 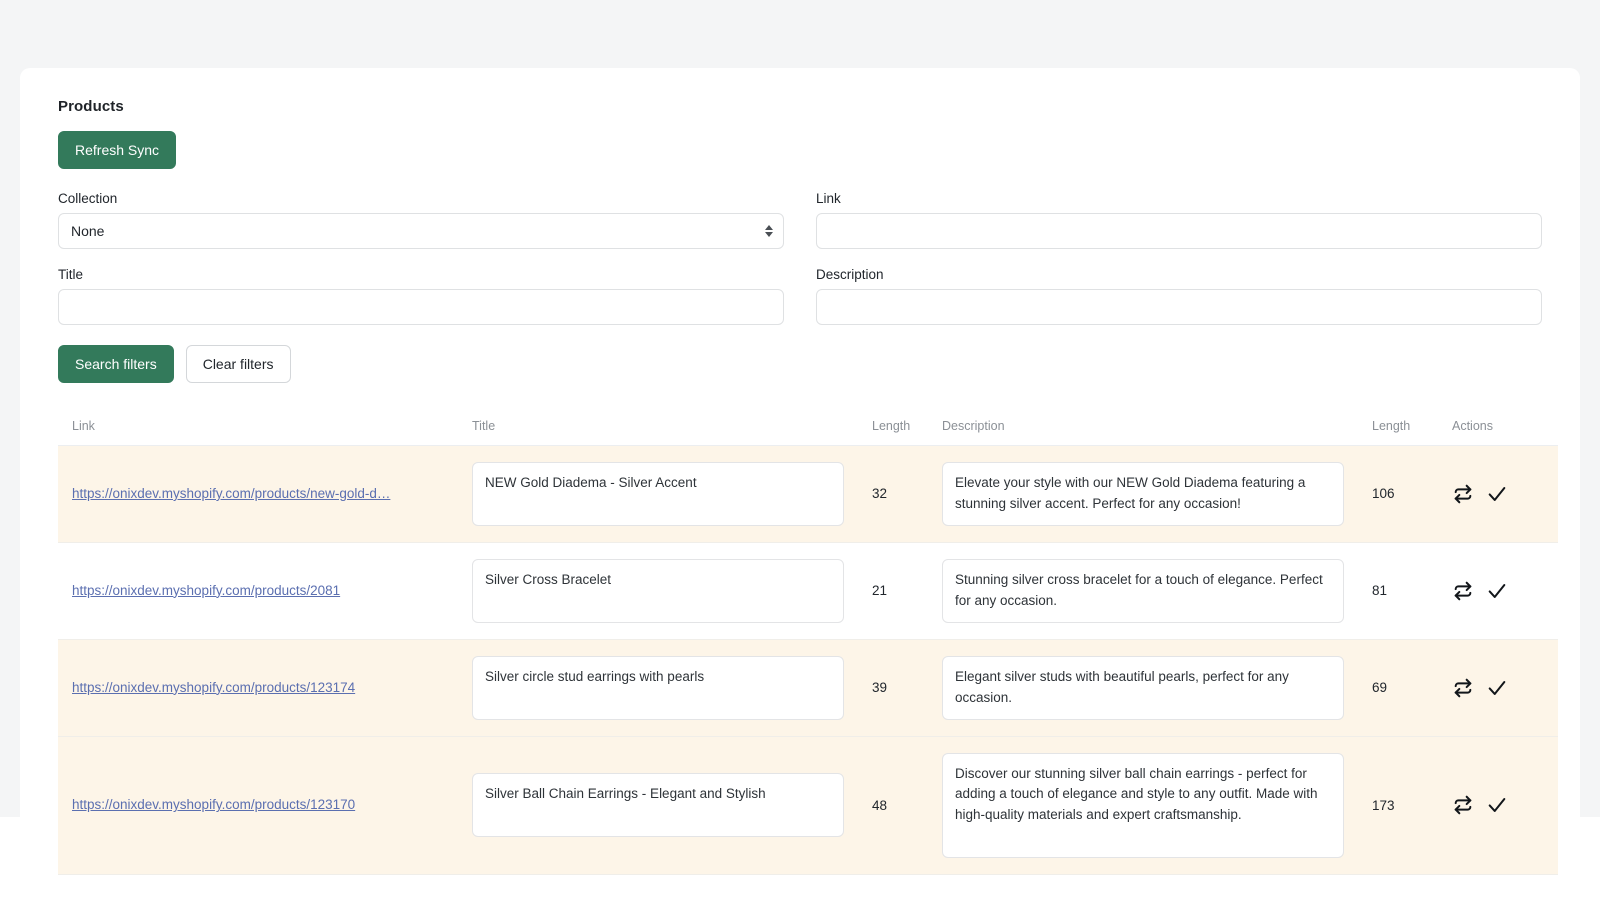 What do you see at coordinates (880, 591) in the screenshot?
I see `cell-title-length: 21` at bounding box center [880, 591].